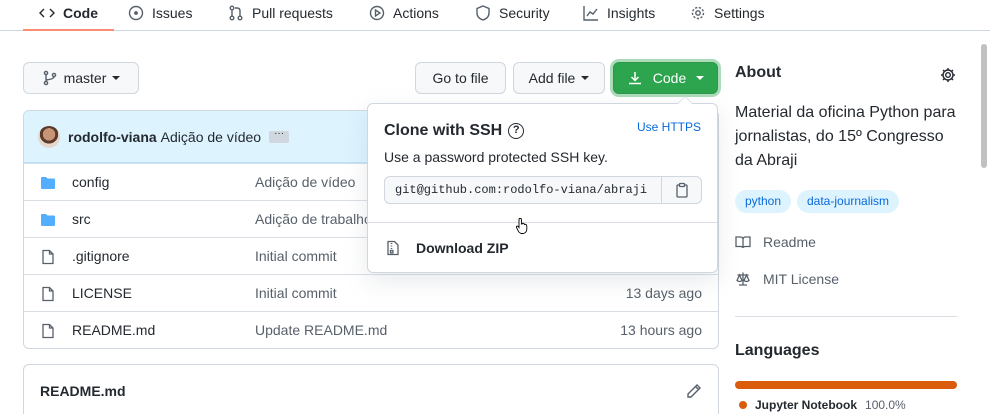  What do you see at coordinates (542, 247) in the screenshot?
I see `download-zip-button: Download ZIP` at bounding box center [542, 247].